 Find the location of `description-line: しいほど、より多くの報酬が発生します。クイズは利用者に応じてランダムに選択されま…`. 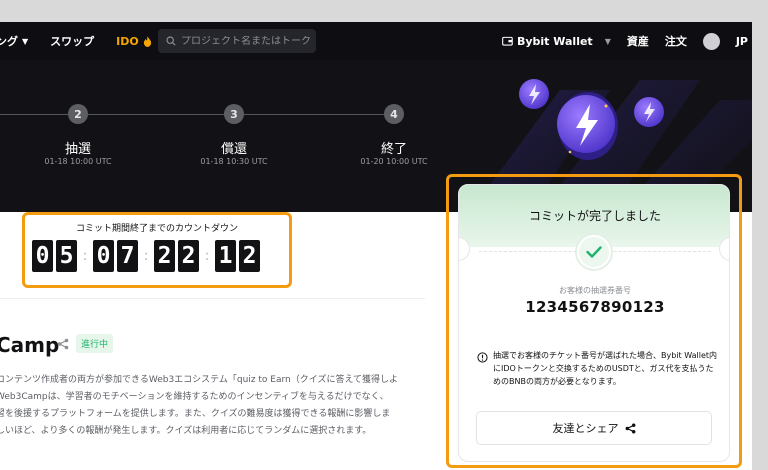

description-line: しいほど、より多くの報酬が発生します。クイズは利用者に応じてランダムに選択されま… is located at coordinates (186, 431).